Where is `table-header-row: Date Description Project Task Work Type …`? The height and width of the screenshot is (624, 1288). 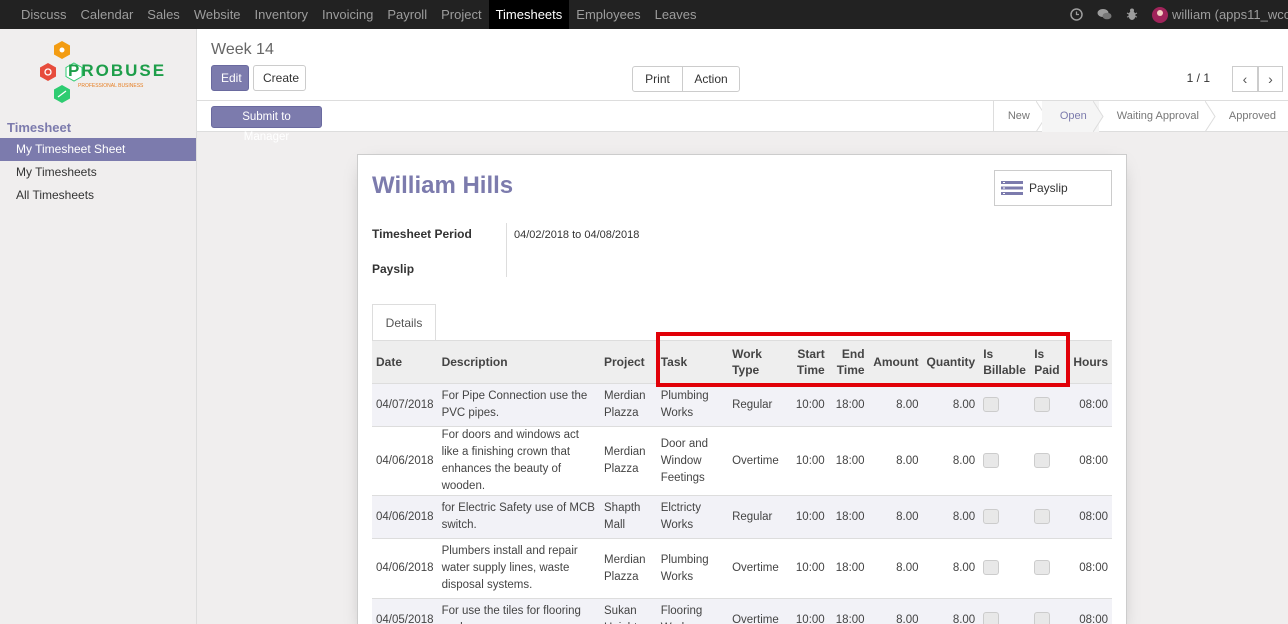 table-header-row: Date Description Project Task Work Type … is located at coordinates (742, 362).